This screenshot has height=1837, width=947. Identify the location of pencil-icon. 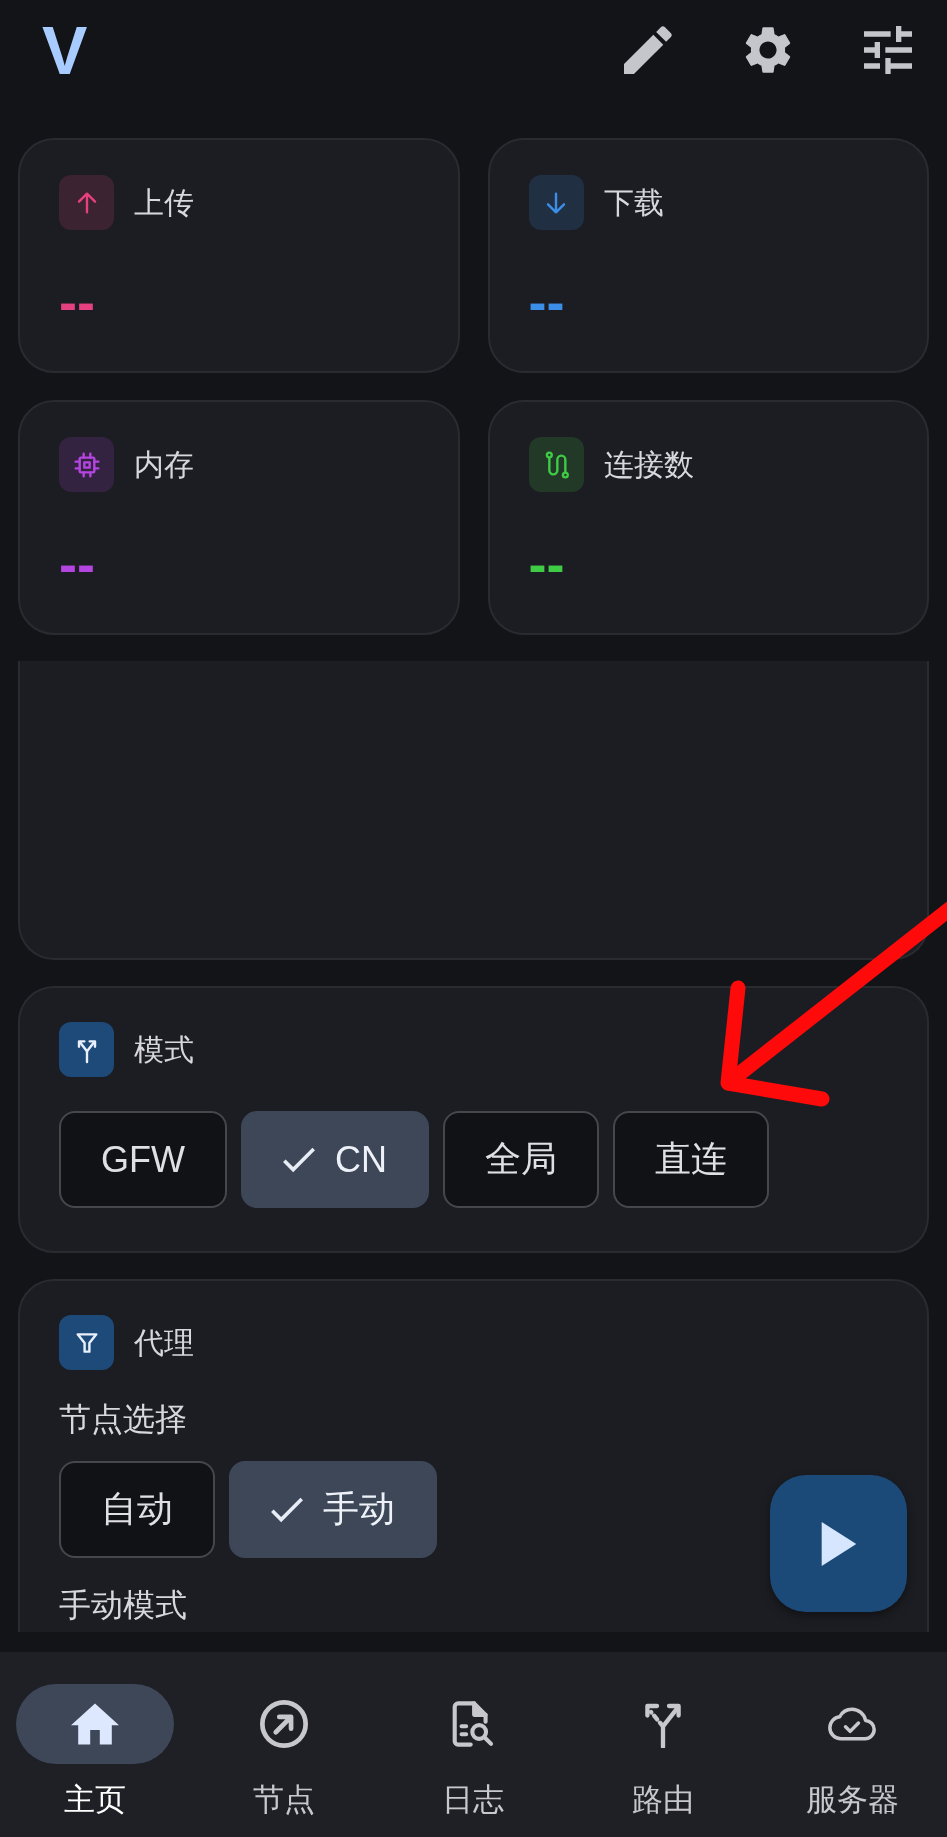
(648, 50).